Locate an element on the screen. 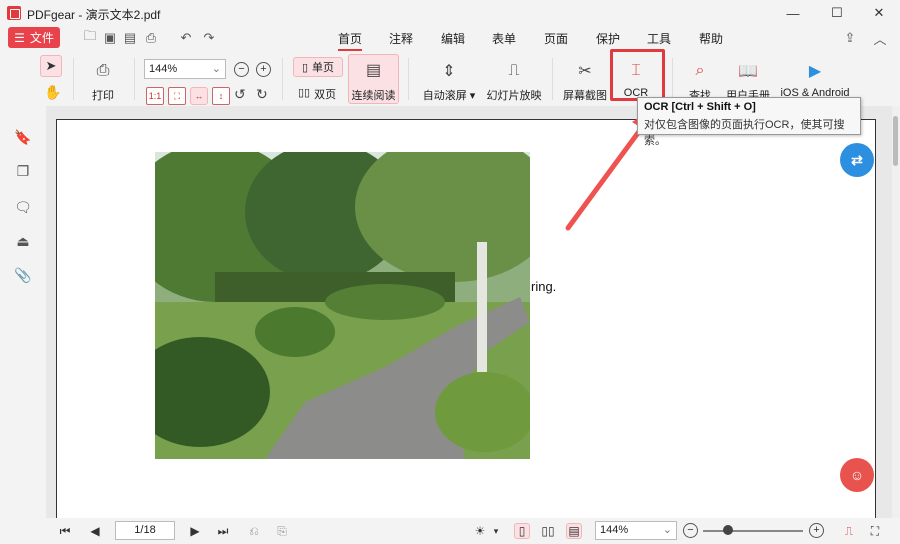 This screenshot has height=544, width=900. app-store-icon: ▶ is located at coordinates (815, 71).